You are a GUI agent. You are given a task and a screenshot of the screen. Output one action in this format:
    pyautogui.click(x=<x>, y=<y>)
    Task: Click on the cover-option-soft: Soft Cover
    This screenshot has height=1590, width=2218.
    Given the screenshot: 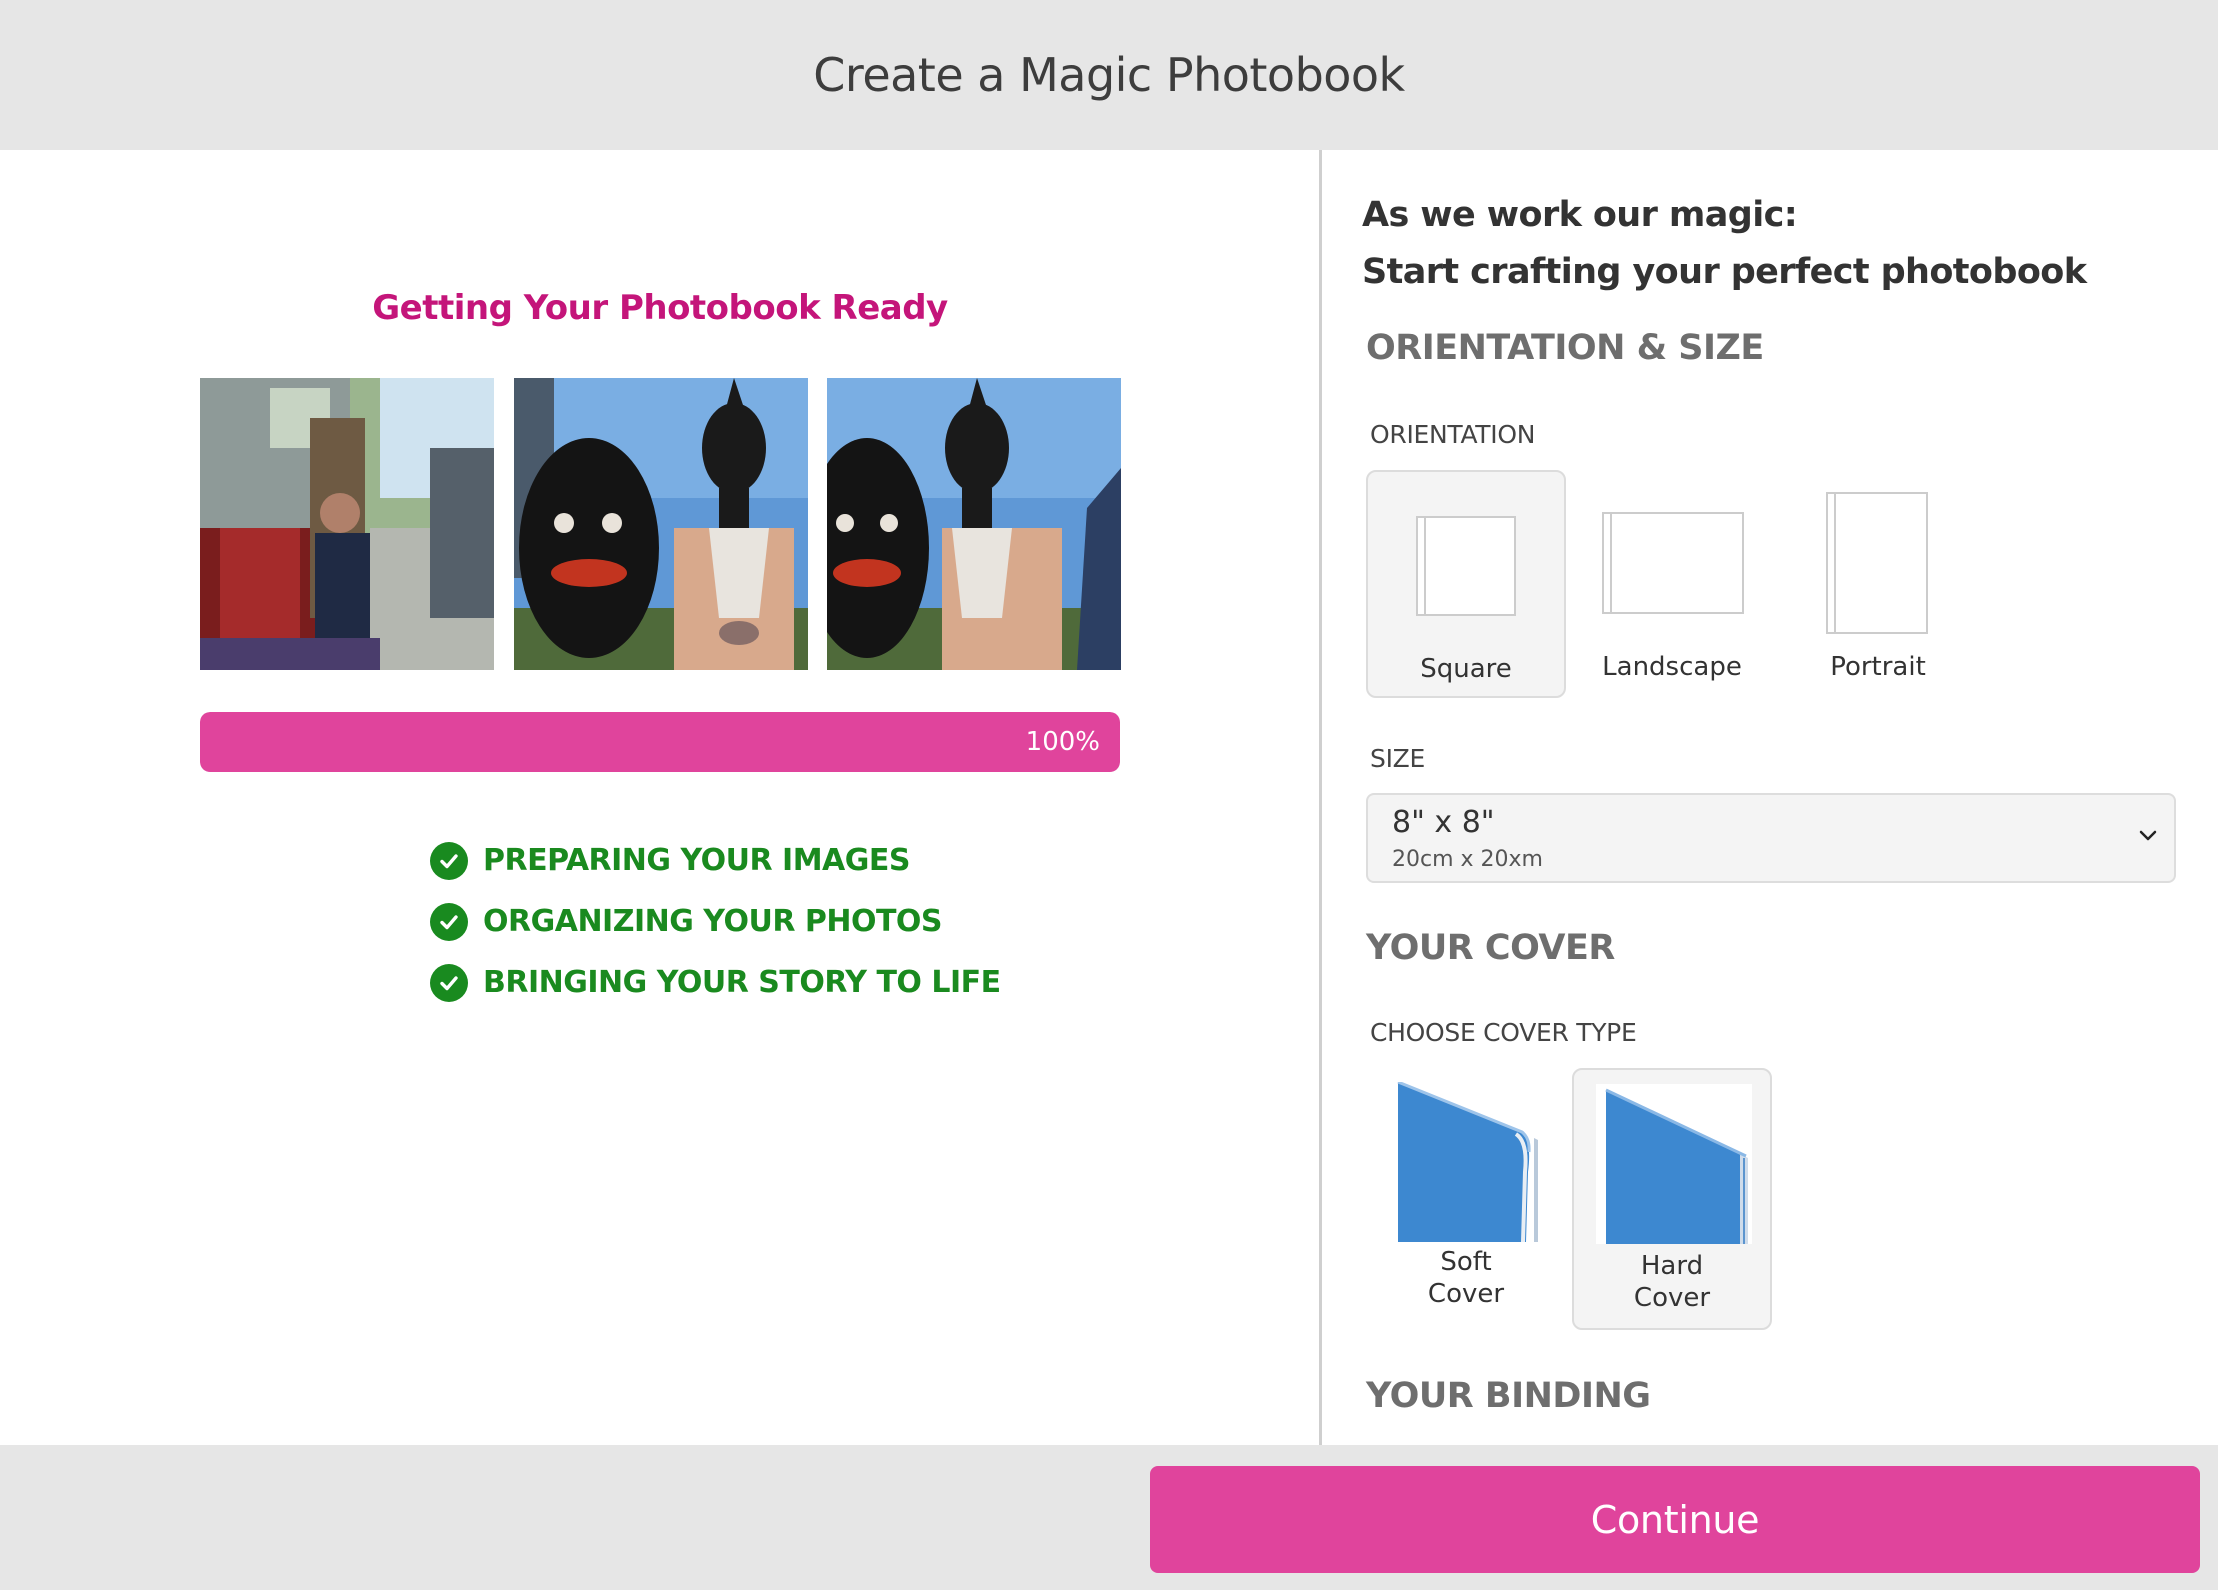 What is the action you would take?
    pyautogui.click(x=1466, y=1199)
    